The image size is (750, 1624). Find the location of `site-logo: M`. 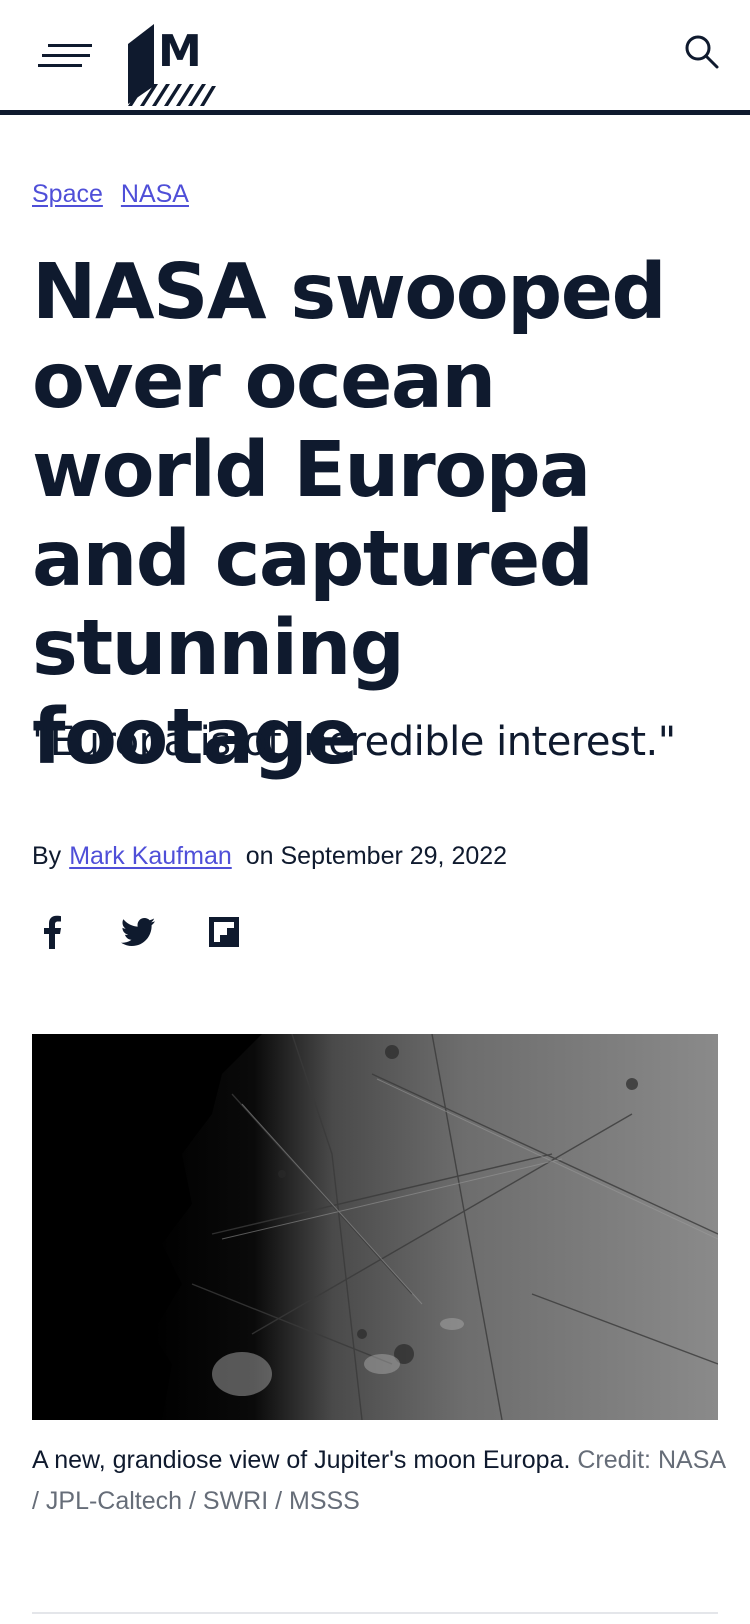

site-logo: M is located at coordinates (173, 67).